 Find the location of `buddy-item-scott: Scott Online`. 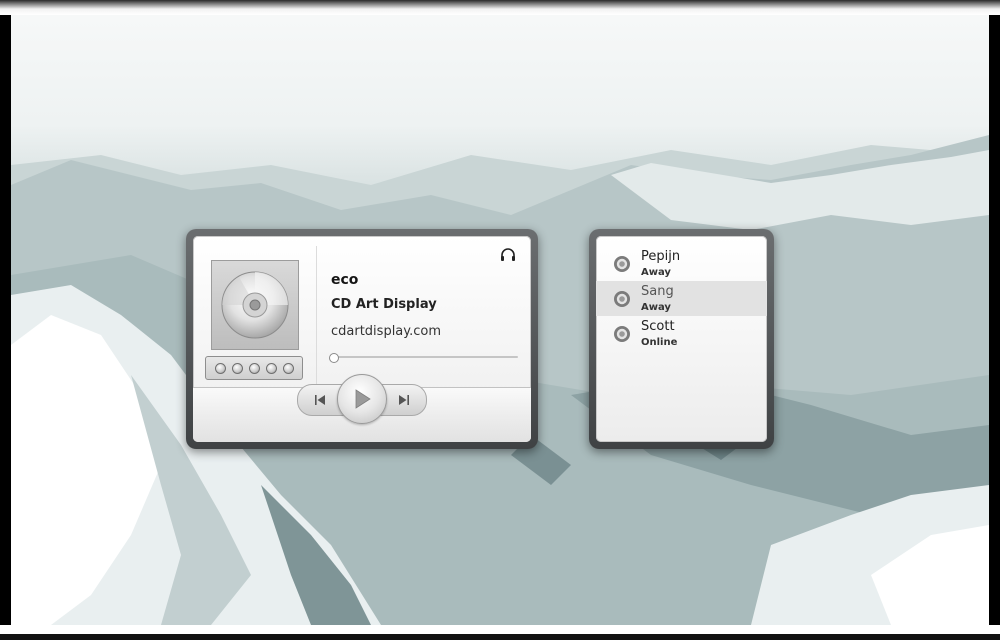

buddy-item-scott: Scott Online is located at coordinates (681, 333).